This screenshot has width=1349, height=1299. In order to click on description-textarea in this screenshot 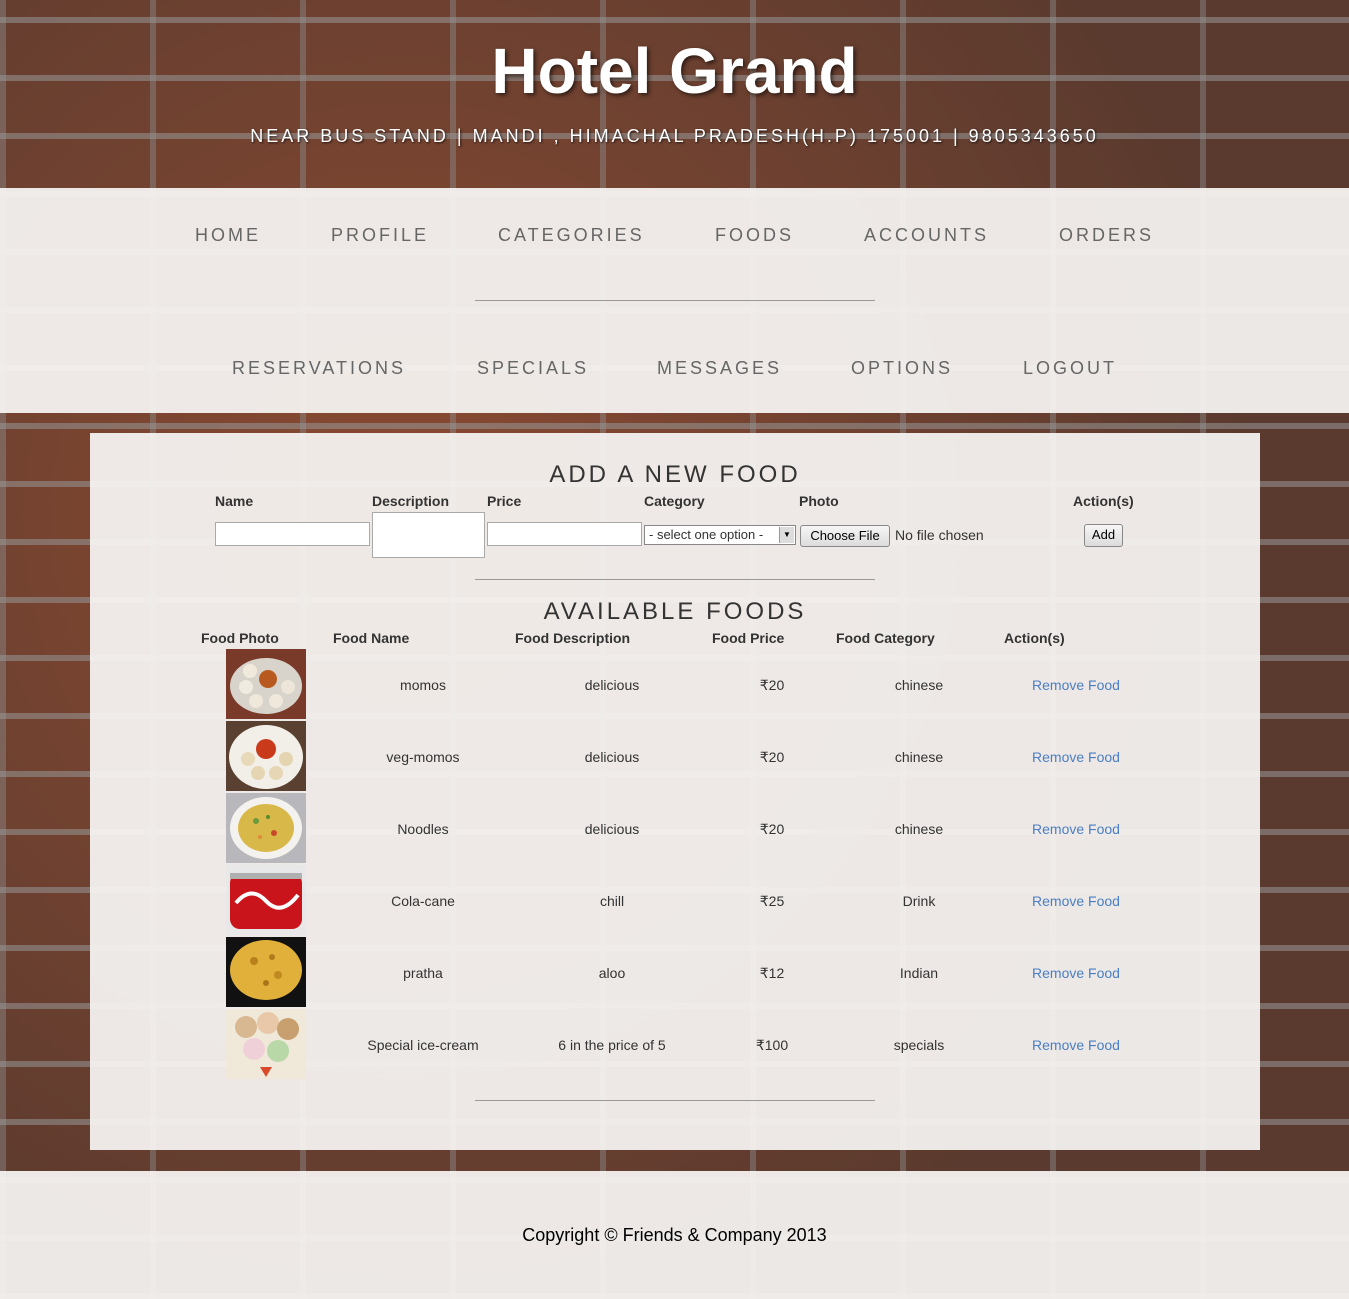, I will do `click(428, 535)`.